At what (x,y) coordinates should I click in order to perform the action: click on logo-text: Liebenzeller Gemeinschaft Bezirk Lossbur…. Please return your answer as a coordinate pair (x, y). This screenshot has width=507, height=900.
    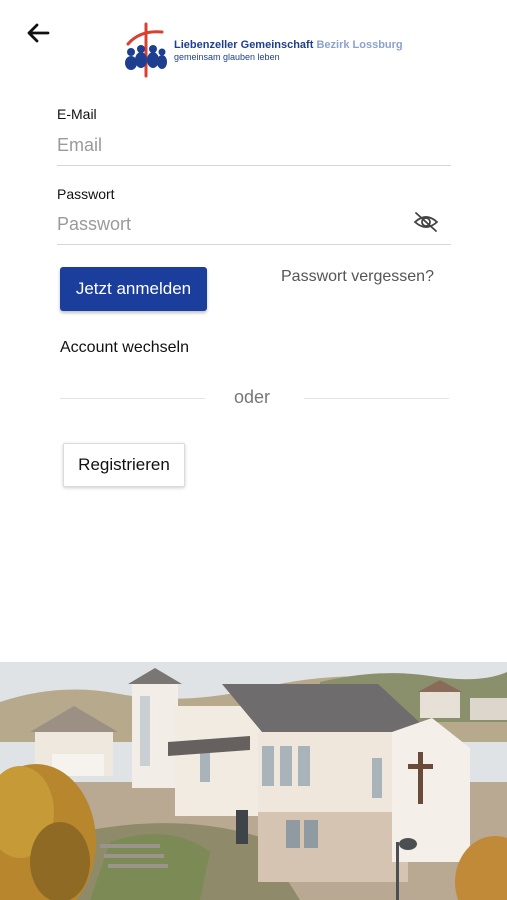
    Looking at the image, I should click on (288, 50).